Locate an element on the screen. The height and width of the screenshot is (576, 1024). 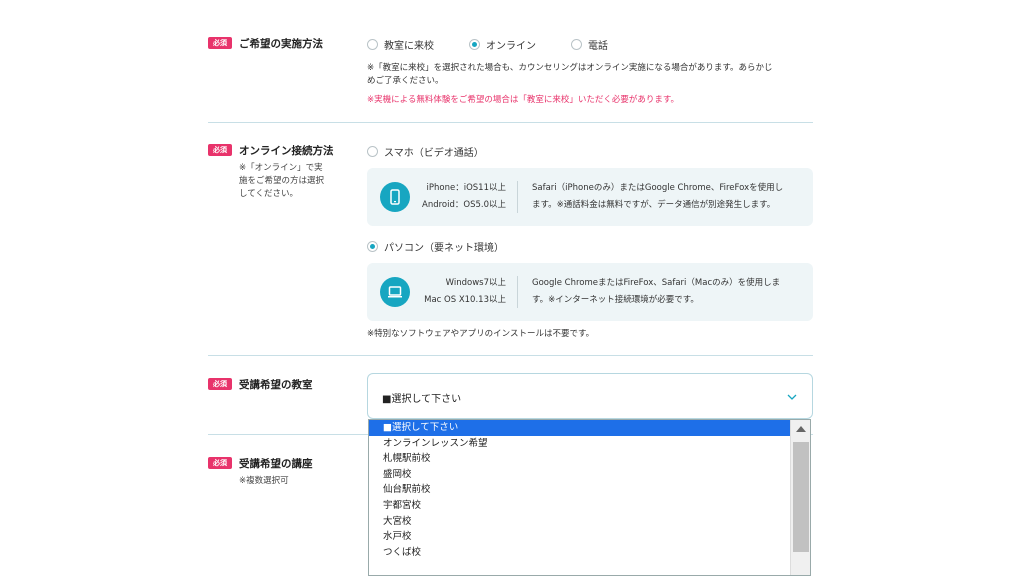
laptop-icon is located at coordinates (395, 292).